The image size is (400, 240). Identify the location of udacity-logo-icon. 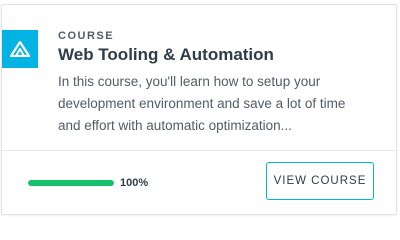
(20, 49).